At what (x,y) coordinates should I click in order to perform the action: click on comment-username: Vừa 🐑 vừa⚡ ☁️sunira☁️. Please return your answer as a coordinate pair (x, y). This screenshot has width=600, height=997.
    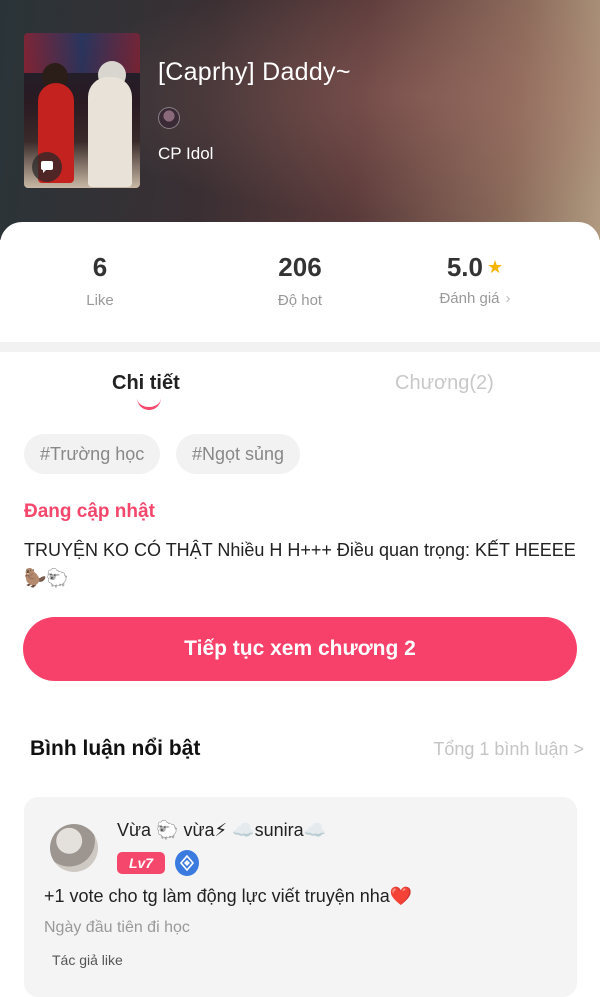
    Looking at the image, I should click on (221, 830).